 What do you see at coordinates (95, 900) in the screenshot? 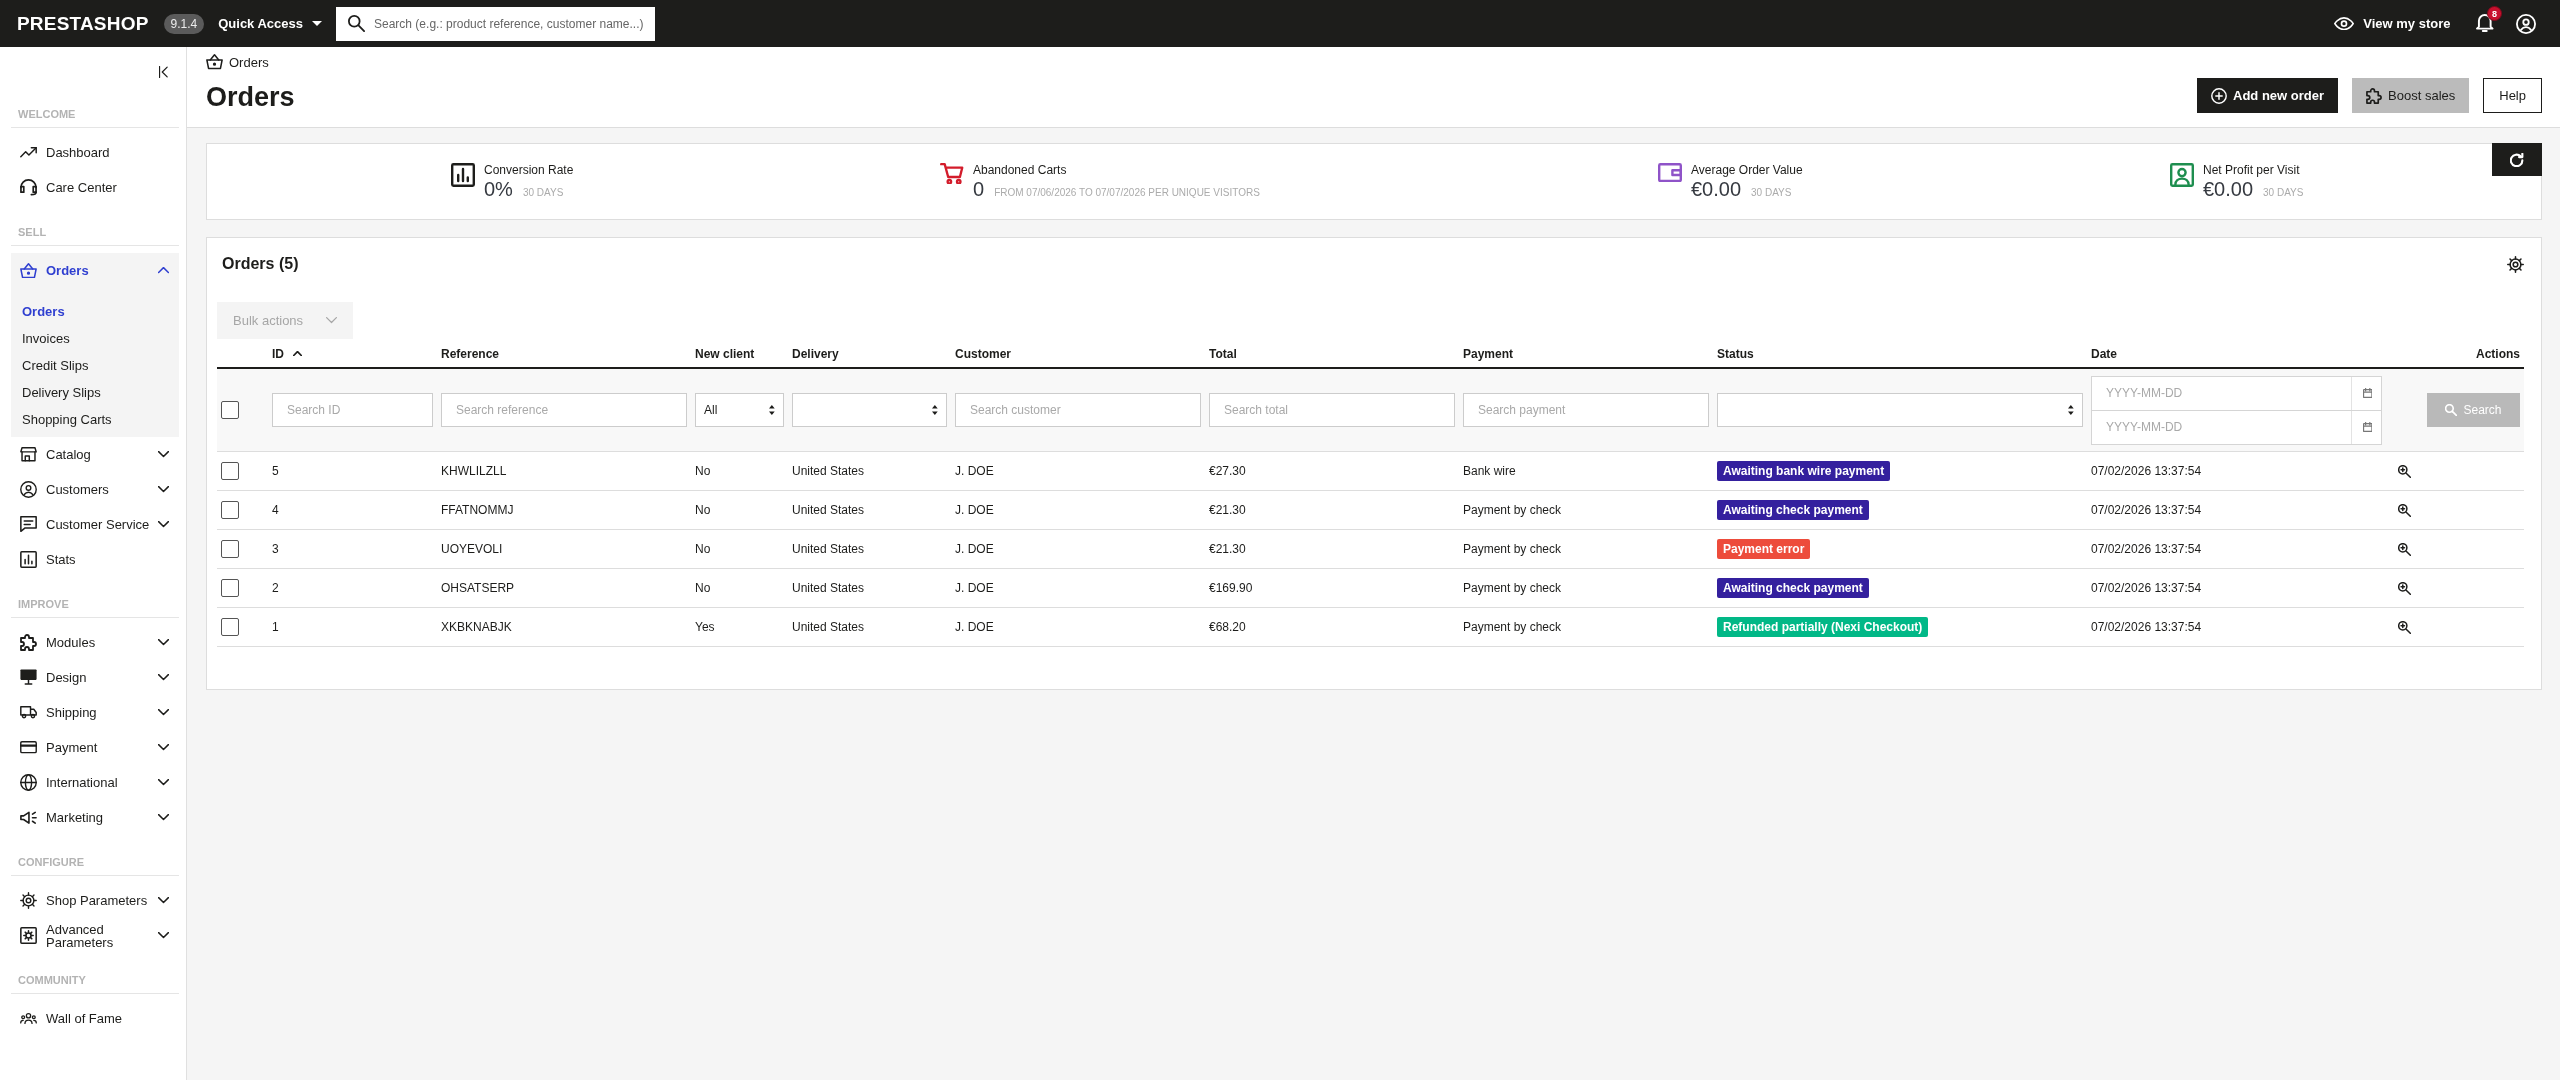
I see `sidebar-item: Shop Parameters` at bounding box center [95, 900].